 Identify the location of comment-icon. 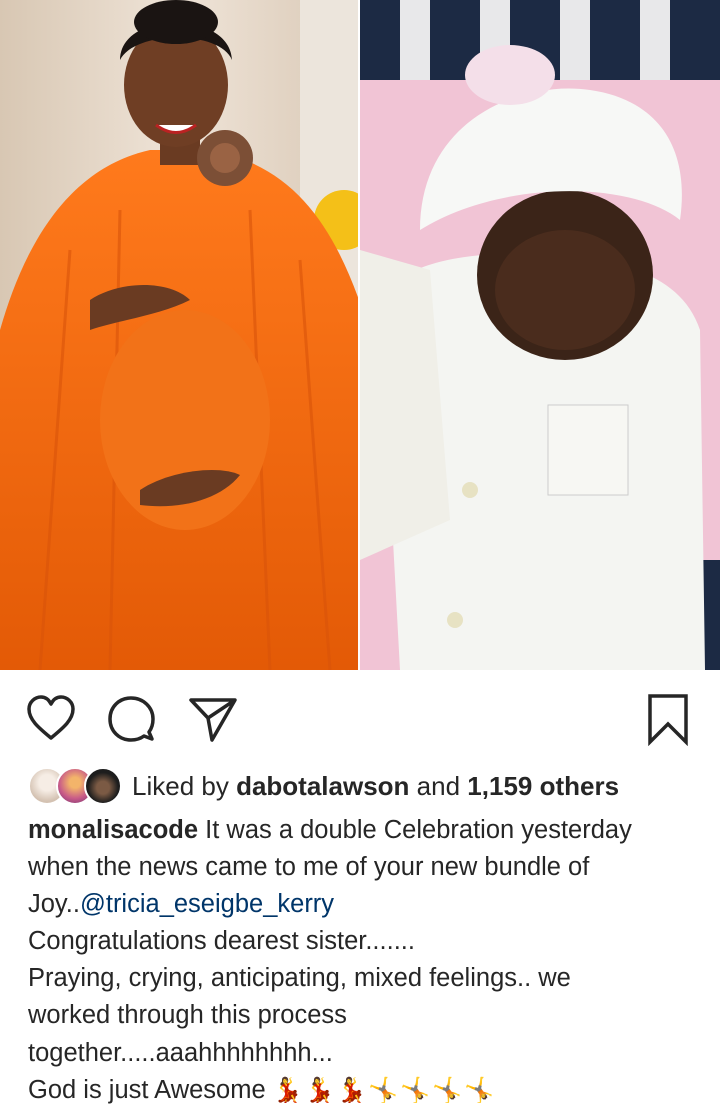
(131, 719).